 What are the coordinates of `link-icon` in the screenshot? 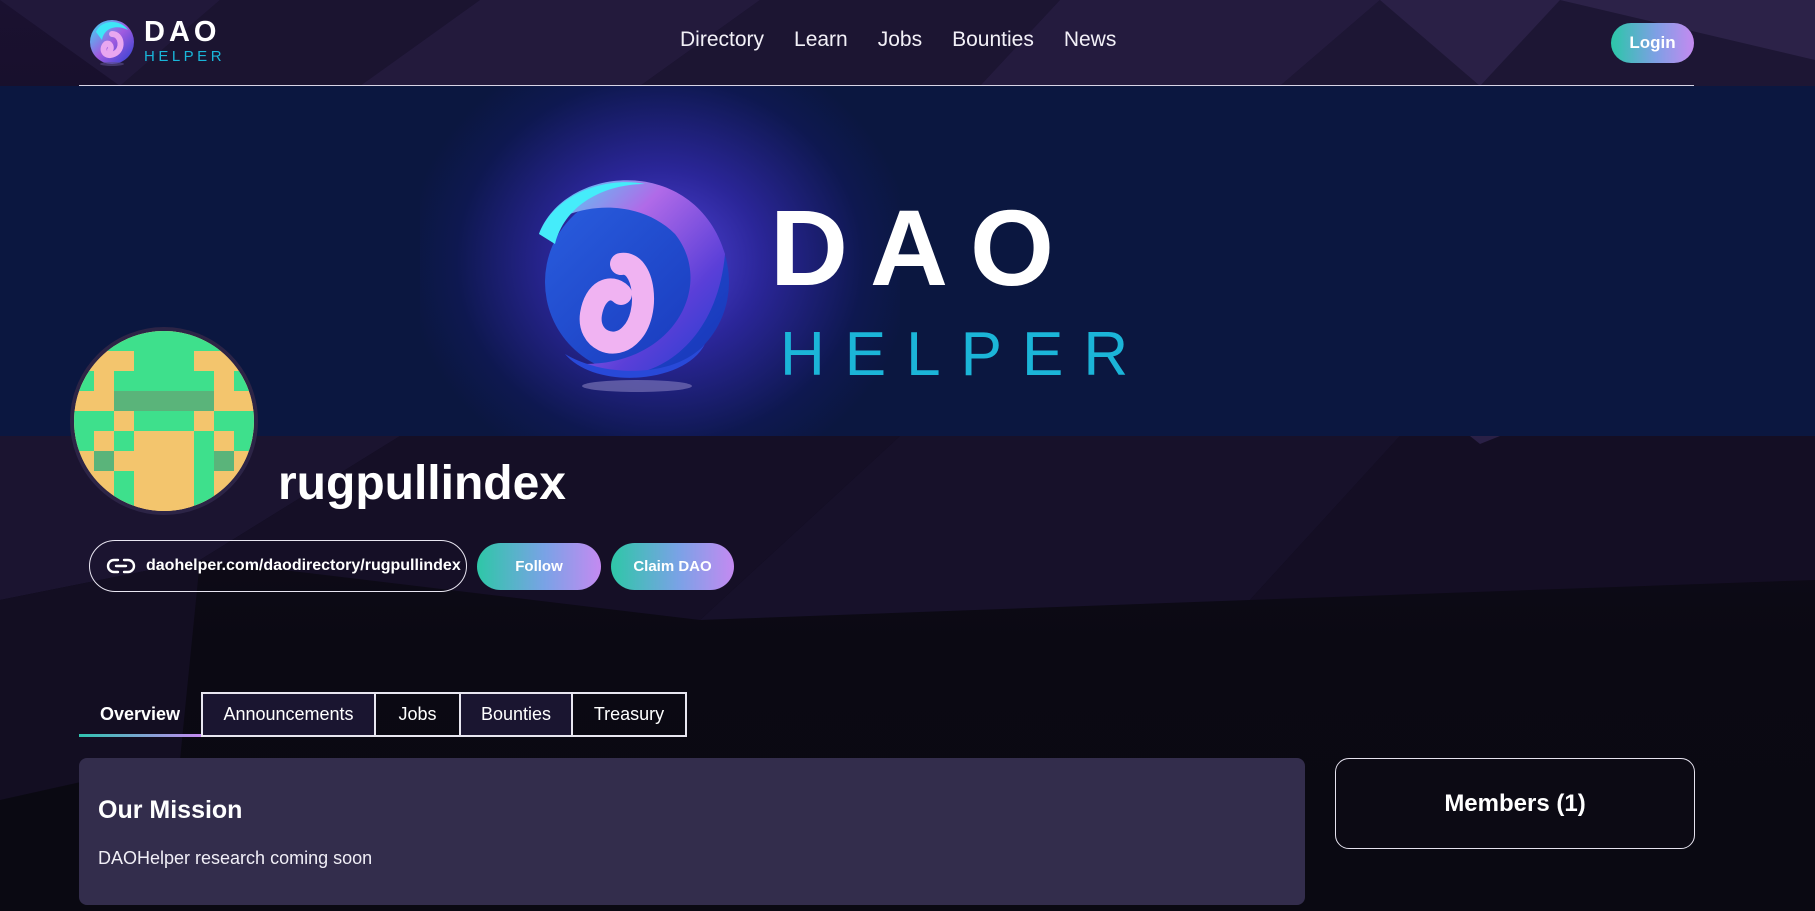 It's located at (121, 566).